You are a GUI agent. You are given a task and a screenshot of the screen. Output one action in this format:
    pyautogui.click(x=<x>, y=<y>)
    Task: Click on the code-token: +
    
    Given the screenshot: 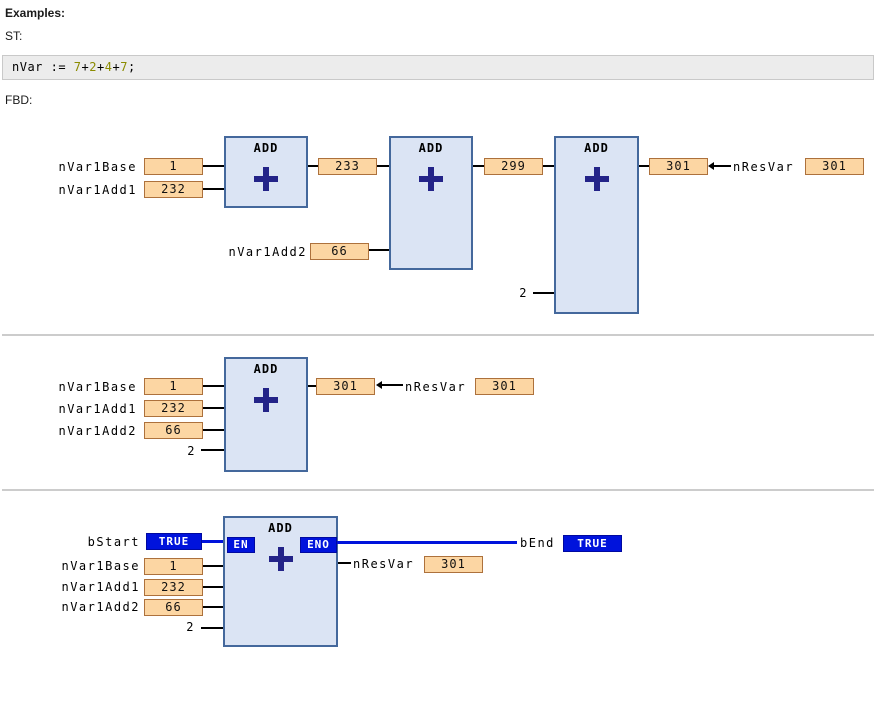 What is the action you would take?
    pyautogui.click(x=101, y=67)
    